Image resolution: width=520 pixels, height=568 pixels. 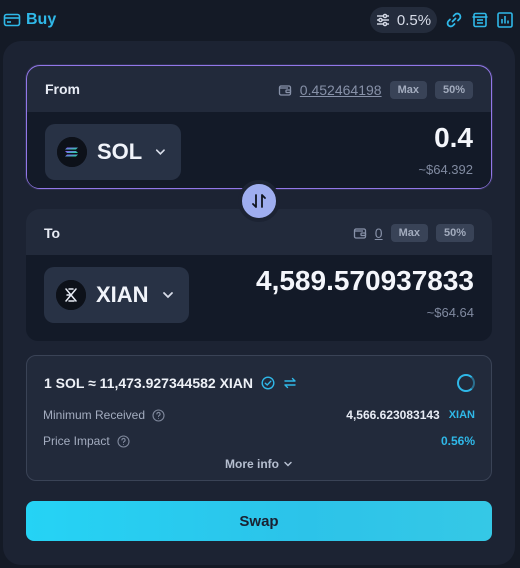 I want to click on from-half-button: 50%, so click(x=453, y=90).